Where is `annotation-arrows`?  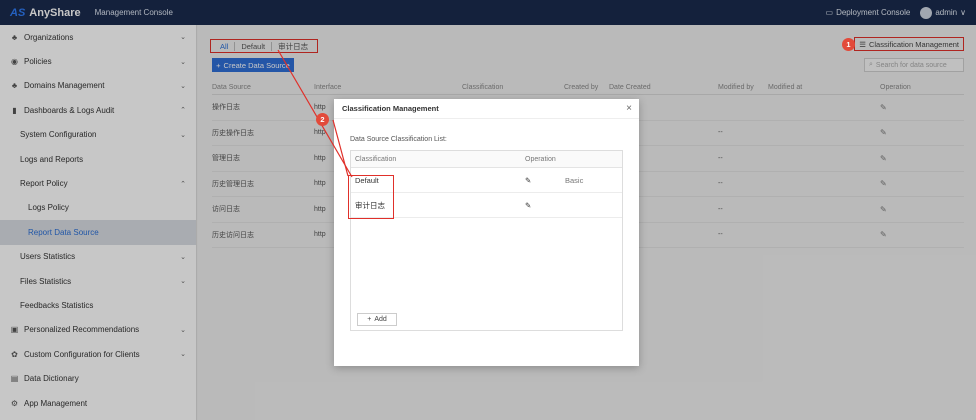 annotation-arrows is located at coordinates (315, 113).